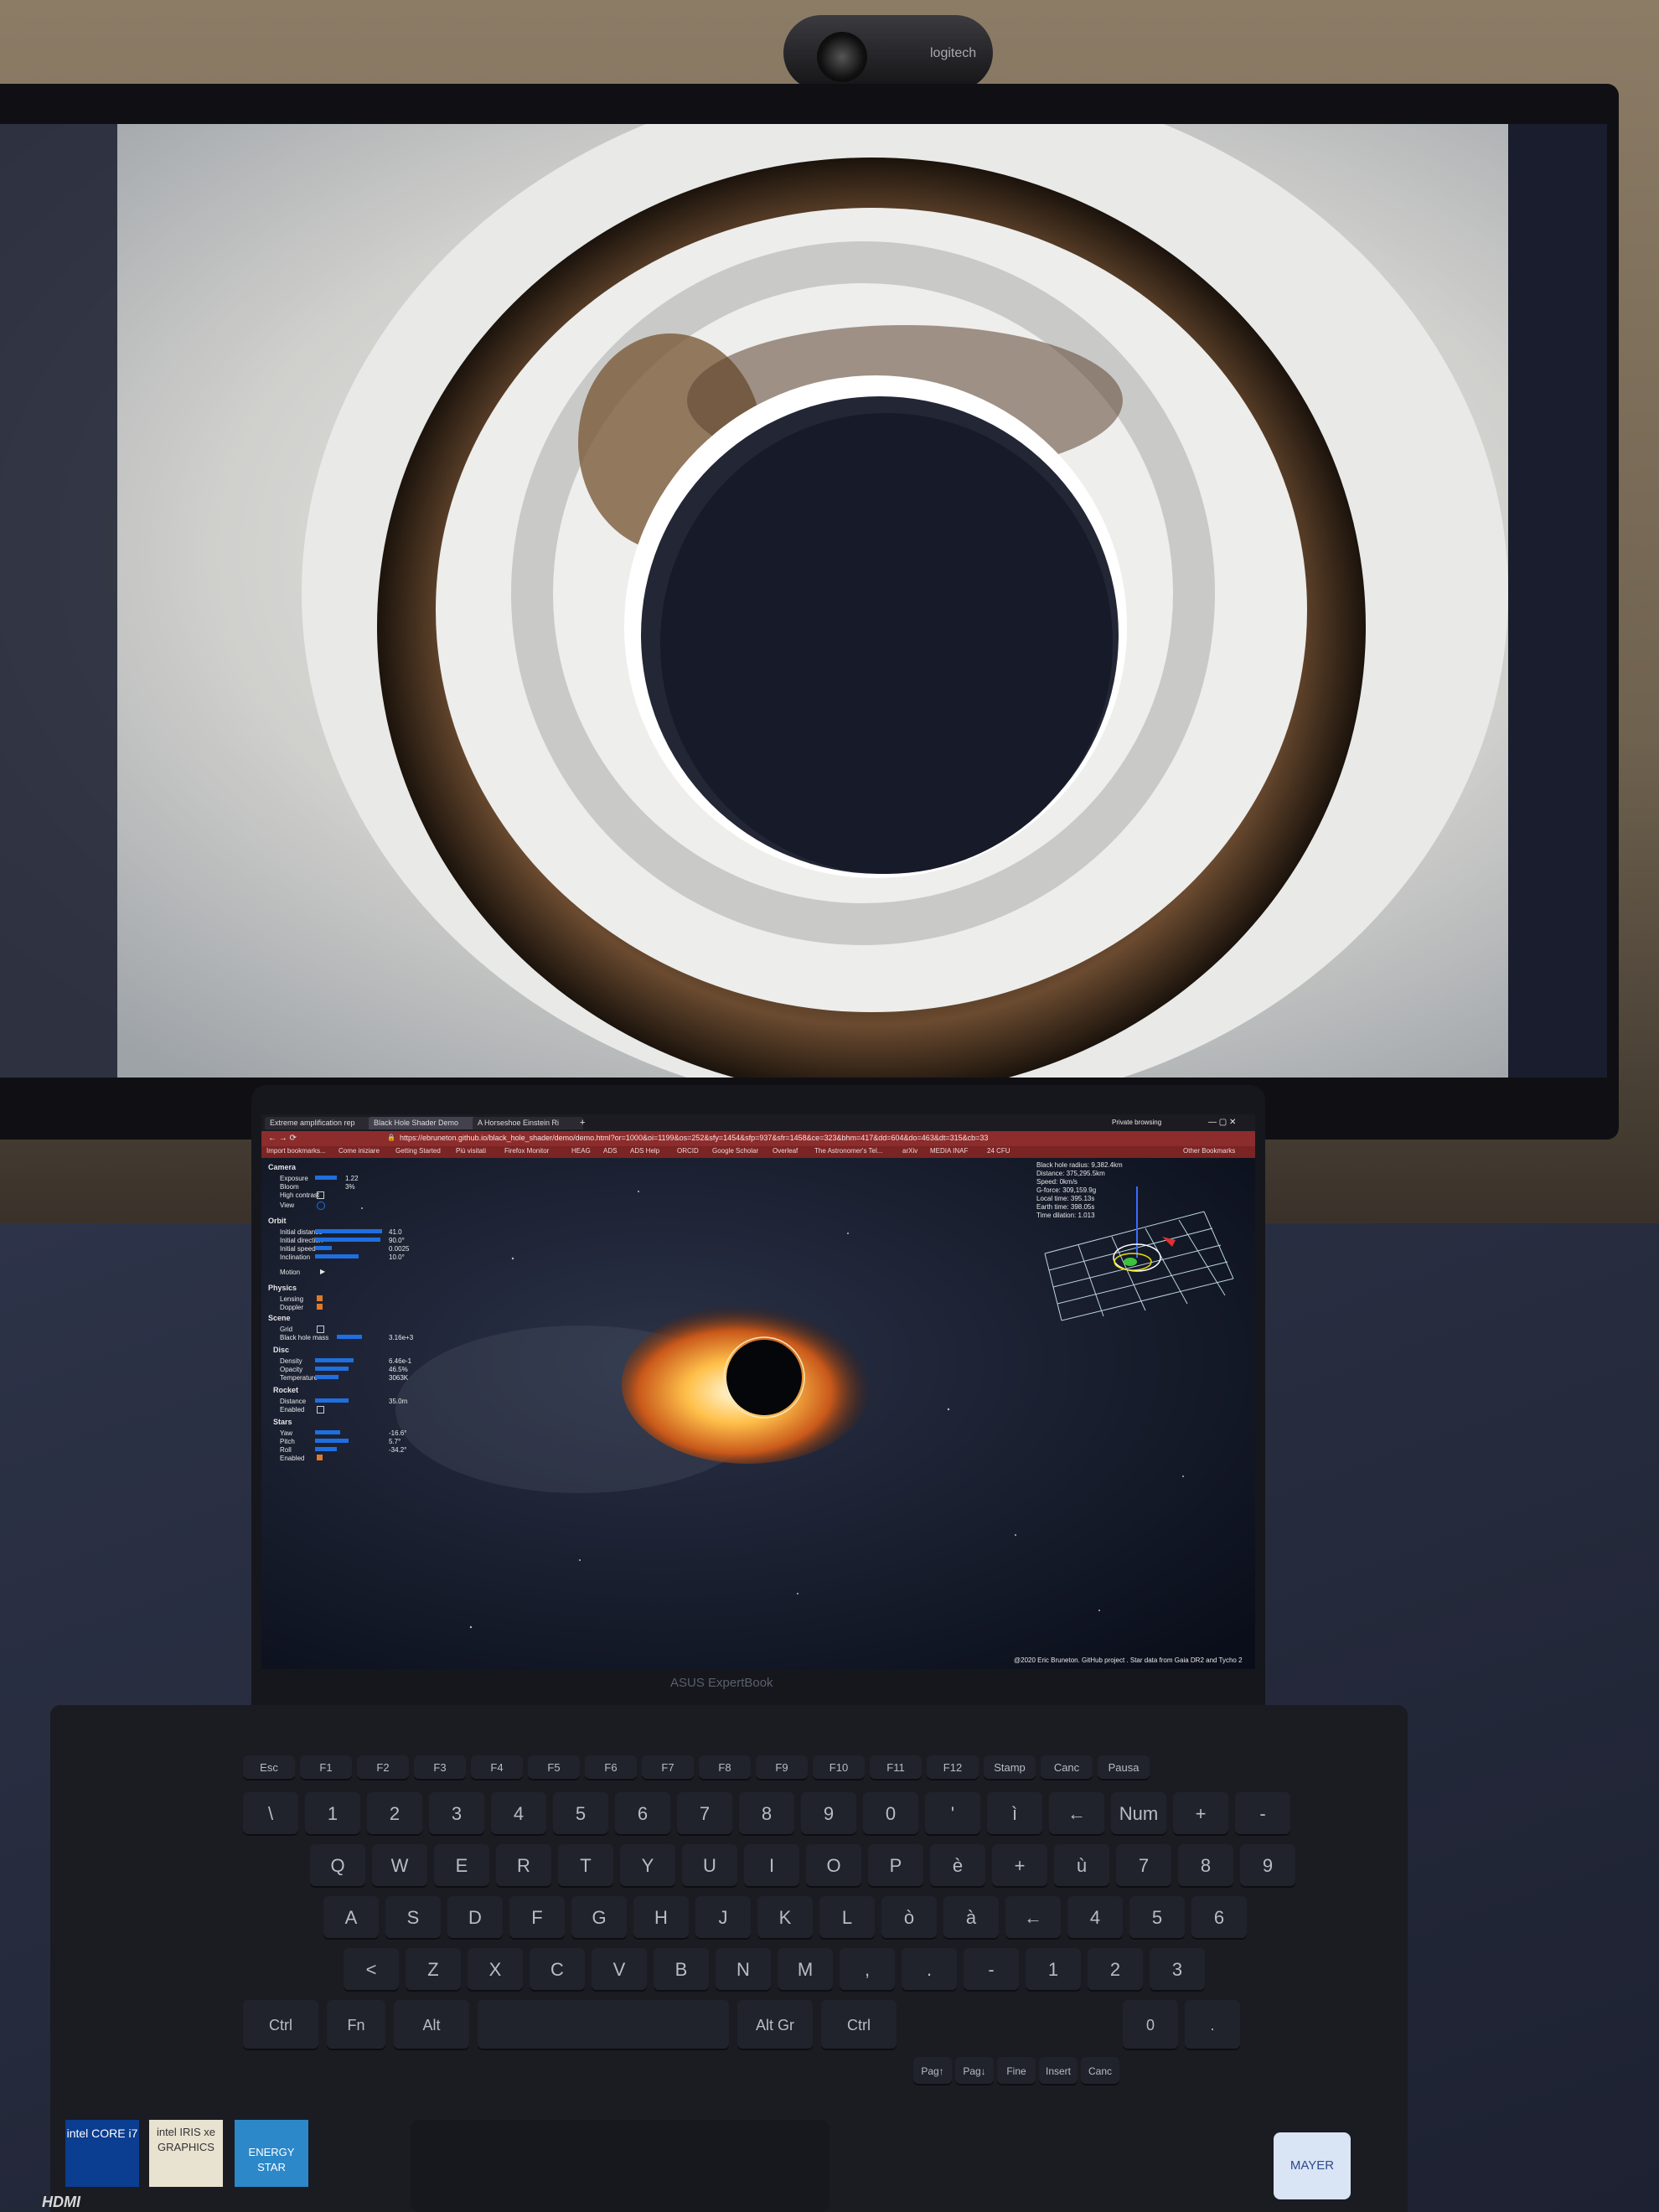 The width and height of the screenshot is (1659, 2212). What do you see at coordinates (1010, 1767) in the screenshot?
I see `key: Stamp` at bounding box center [1010, 1767].